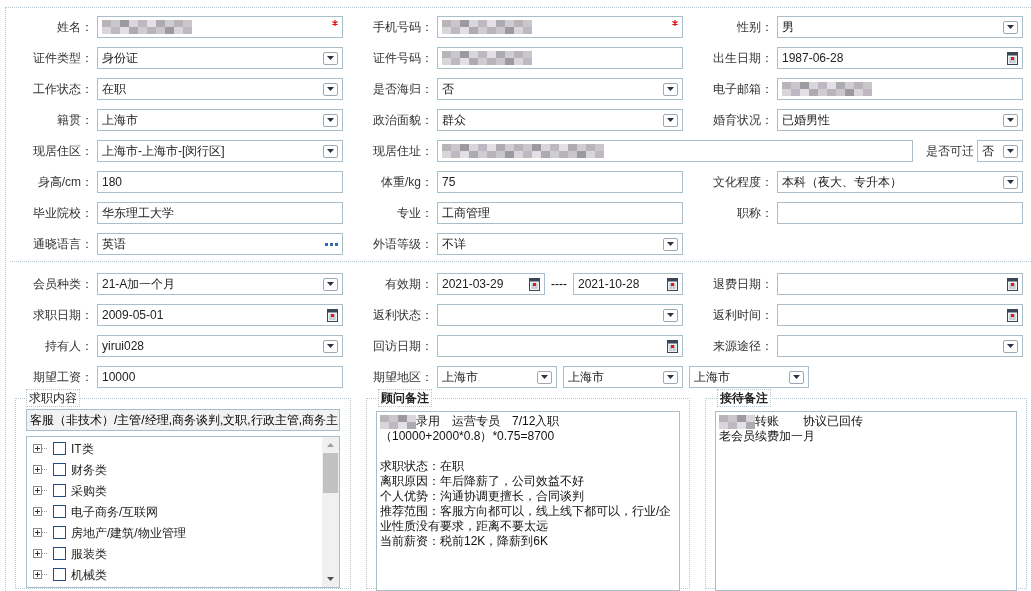 This screenshot has height=591, width=1031. I want to click on notes-textarea: 转账 协议已回传 老会员续费加一月, so click(866, 501).